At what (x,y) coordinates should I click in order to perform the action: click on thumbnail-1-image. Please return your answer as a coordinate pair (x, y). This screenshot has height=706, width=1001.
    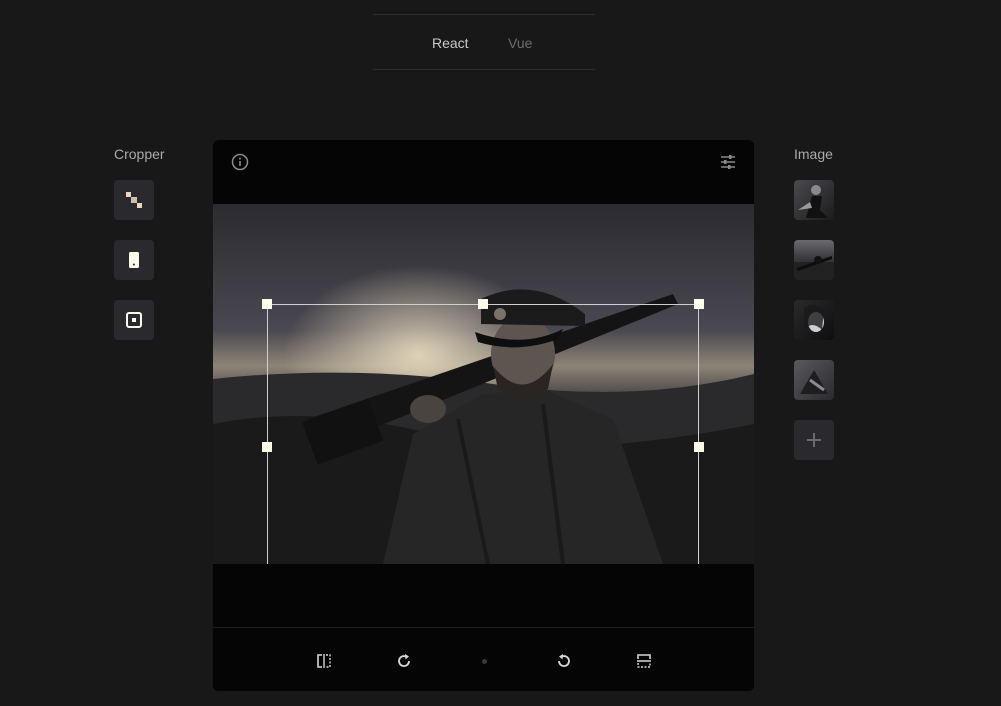
    Looking at the image, I should click on (813, 201).